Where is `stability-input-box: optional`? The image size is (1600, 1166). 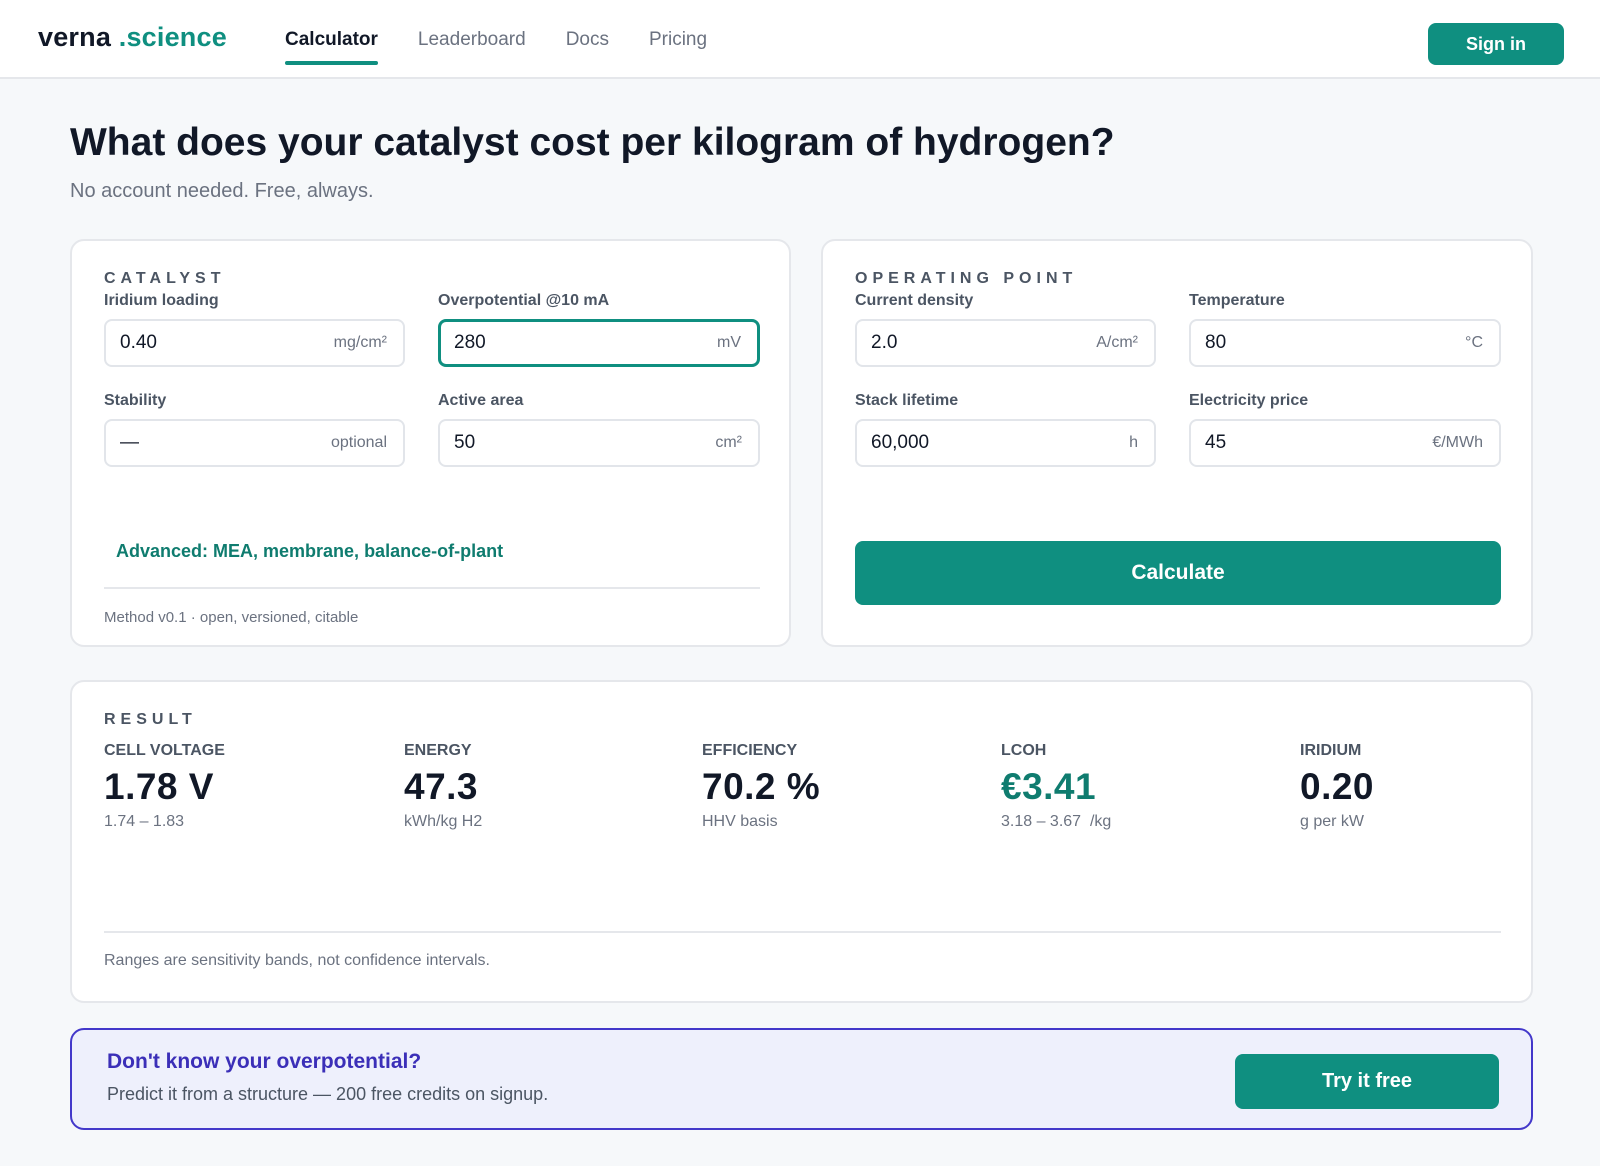 stability-input-box: optional is located at coordinates (254, 443).